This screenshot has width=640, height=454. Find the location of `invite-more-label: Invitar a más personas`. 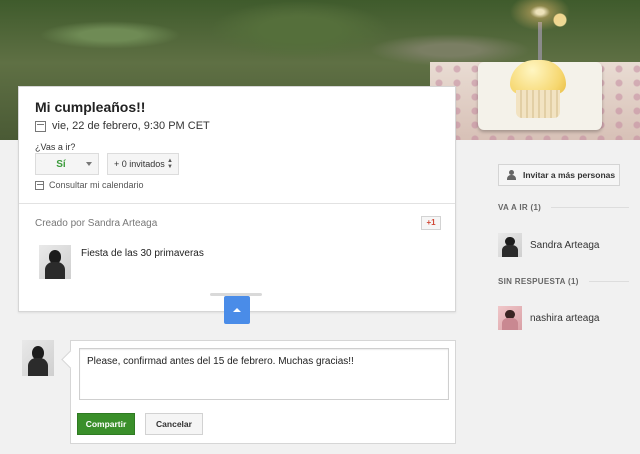

invite-more-label: Invitar a más personas is located at coordinates (569, 175).